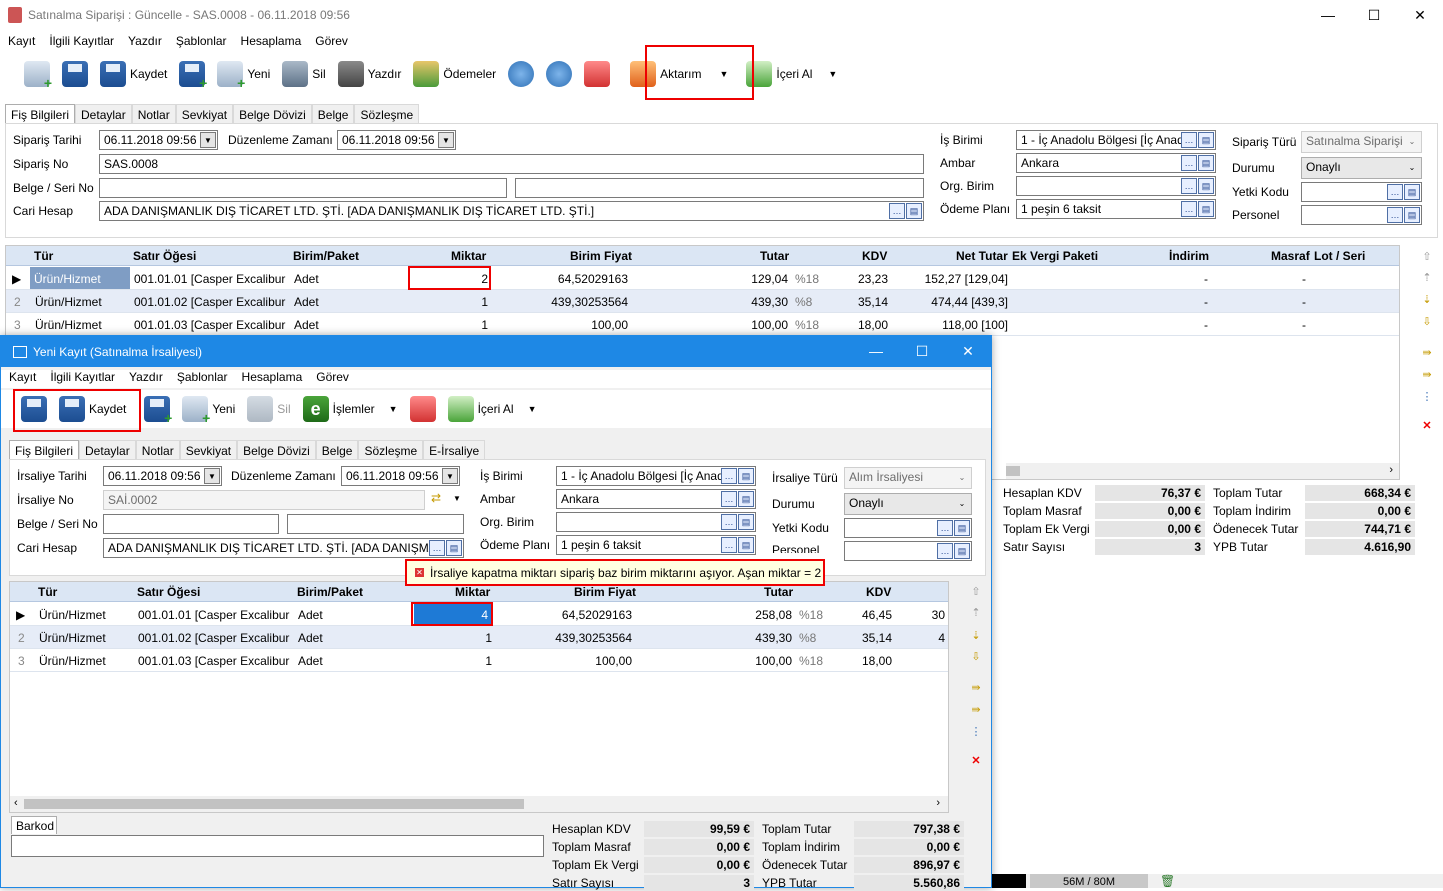 This screenshot has height=891, width=1443. Describe the element at coordinates (168, 592) in the screenshot. I see `col-satir-ogesi: Satır Öğesi` at that location.